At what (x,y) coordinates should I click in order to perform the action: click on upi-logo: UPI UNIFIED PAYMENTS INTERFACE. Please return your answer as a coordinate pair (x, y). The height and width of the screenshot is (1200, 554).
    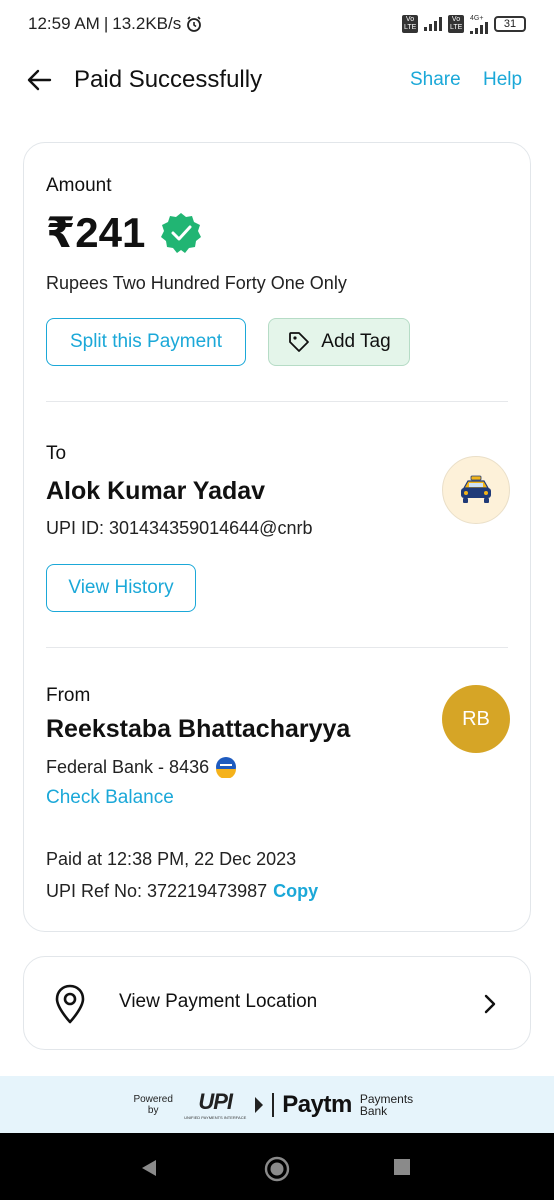
    Looking at the image, I should click on (215, 1104).